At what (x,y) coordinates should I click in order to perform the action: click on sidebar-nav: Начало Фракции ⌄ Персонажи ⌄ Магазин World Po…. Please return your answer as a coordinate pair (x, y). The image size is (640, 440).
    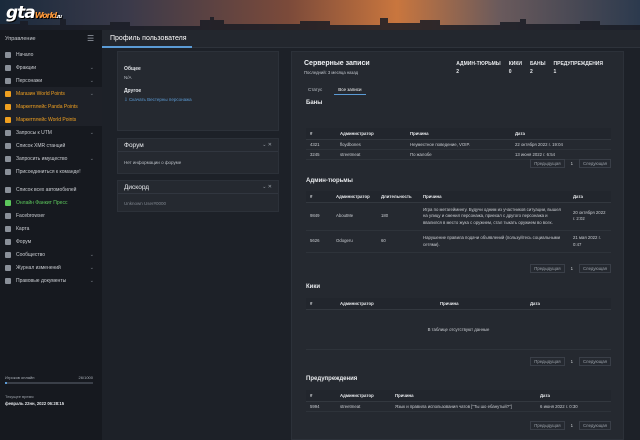
    Looking at the image, I should click on (51, 167).